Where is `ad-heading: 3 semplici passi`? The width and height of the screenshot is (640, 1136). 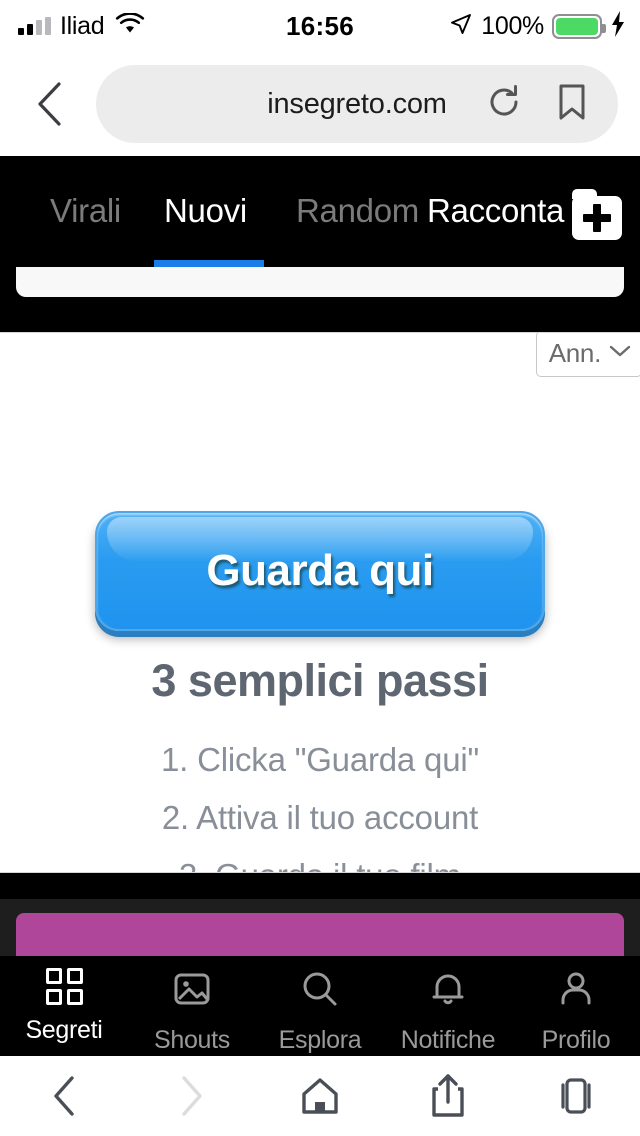 ad-heading: 3 semplici passi is located at coordinates (320, 680).